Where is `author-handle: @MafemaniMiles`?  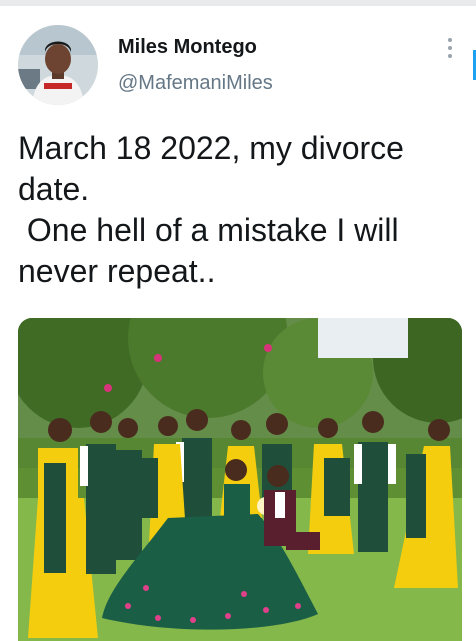
author-handle: @MafemaniMiles is located at coordinates (195, 83).